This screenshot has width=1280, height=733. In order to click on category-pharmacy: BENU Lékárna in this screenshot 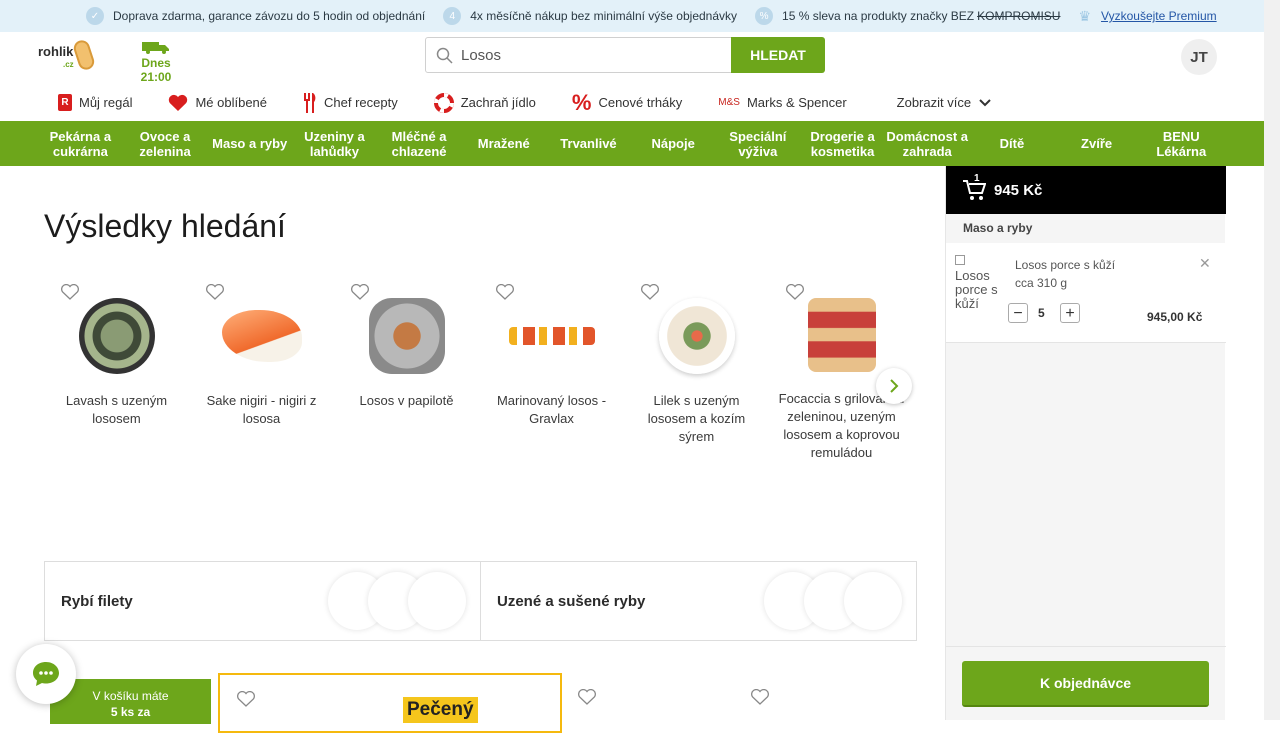, I will do `click(1181, 143)`.